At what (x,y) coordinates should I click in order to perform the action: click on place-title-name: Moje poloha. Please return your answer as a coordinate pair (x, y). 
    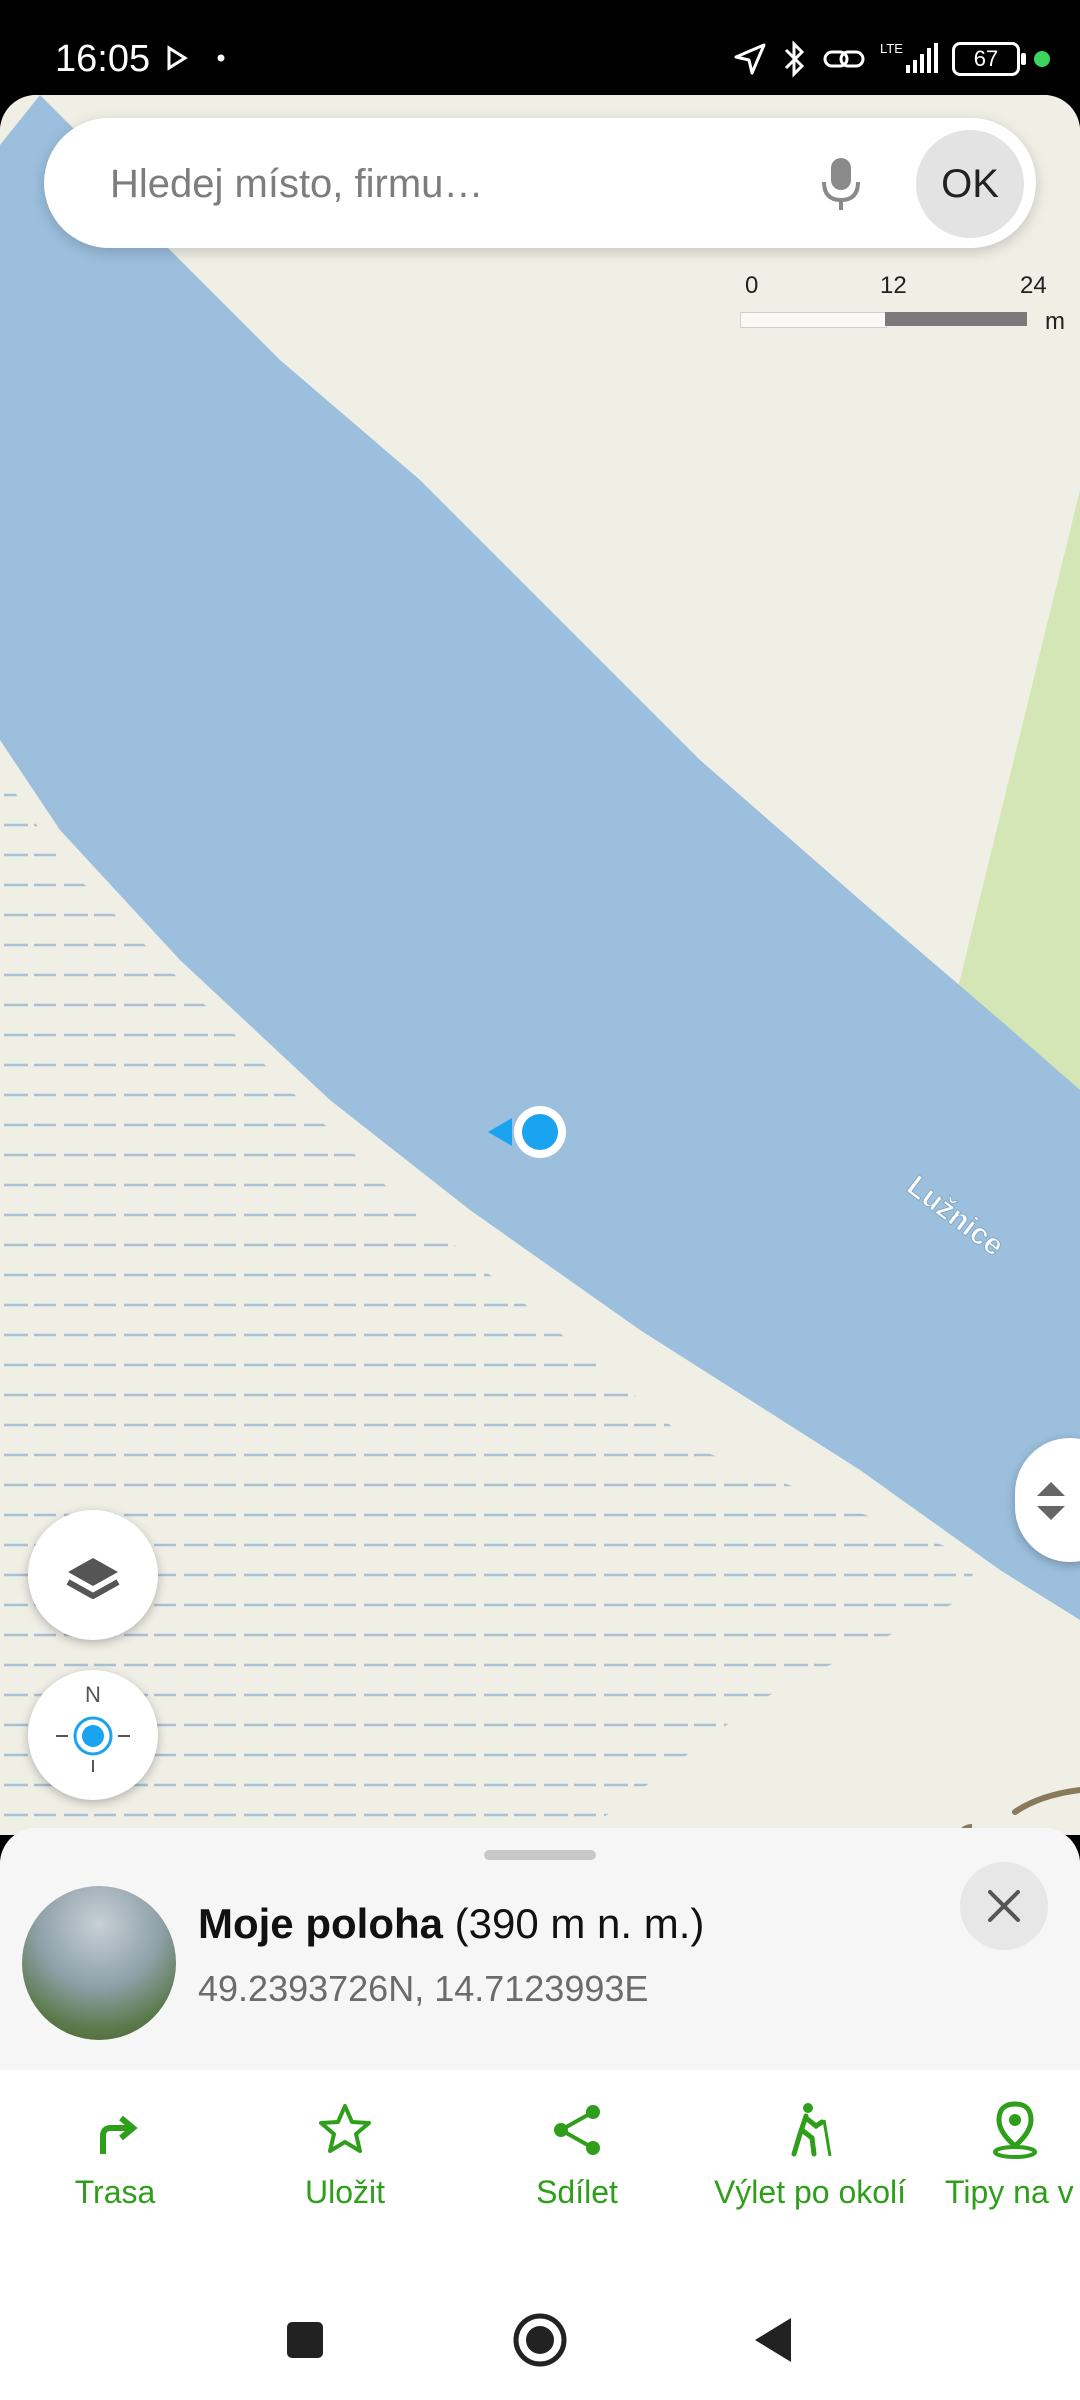
    Looking at the image, I should click on (320, 1923).